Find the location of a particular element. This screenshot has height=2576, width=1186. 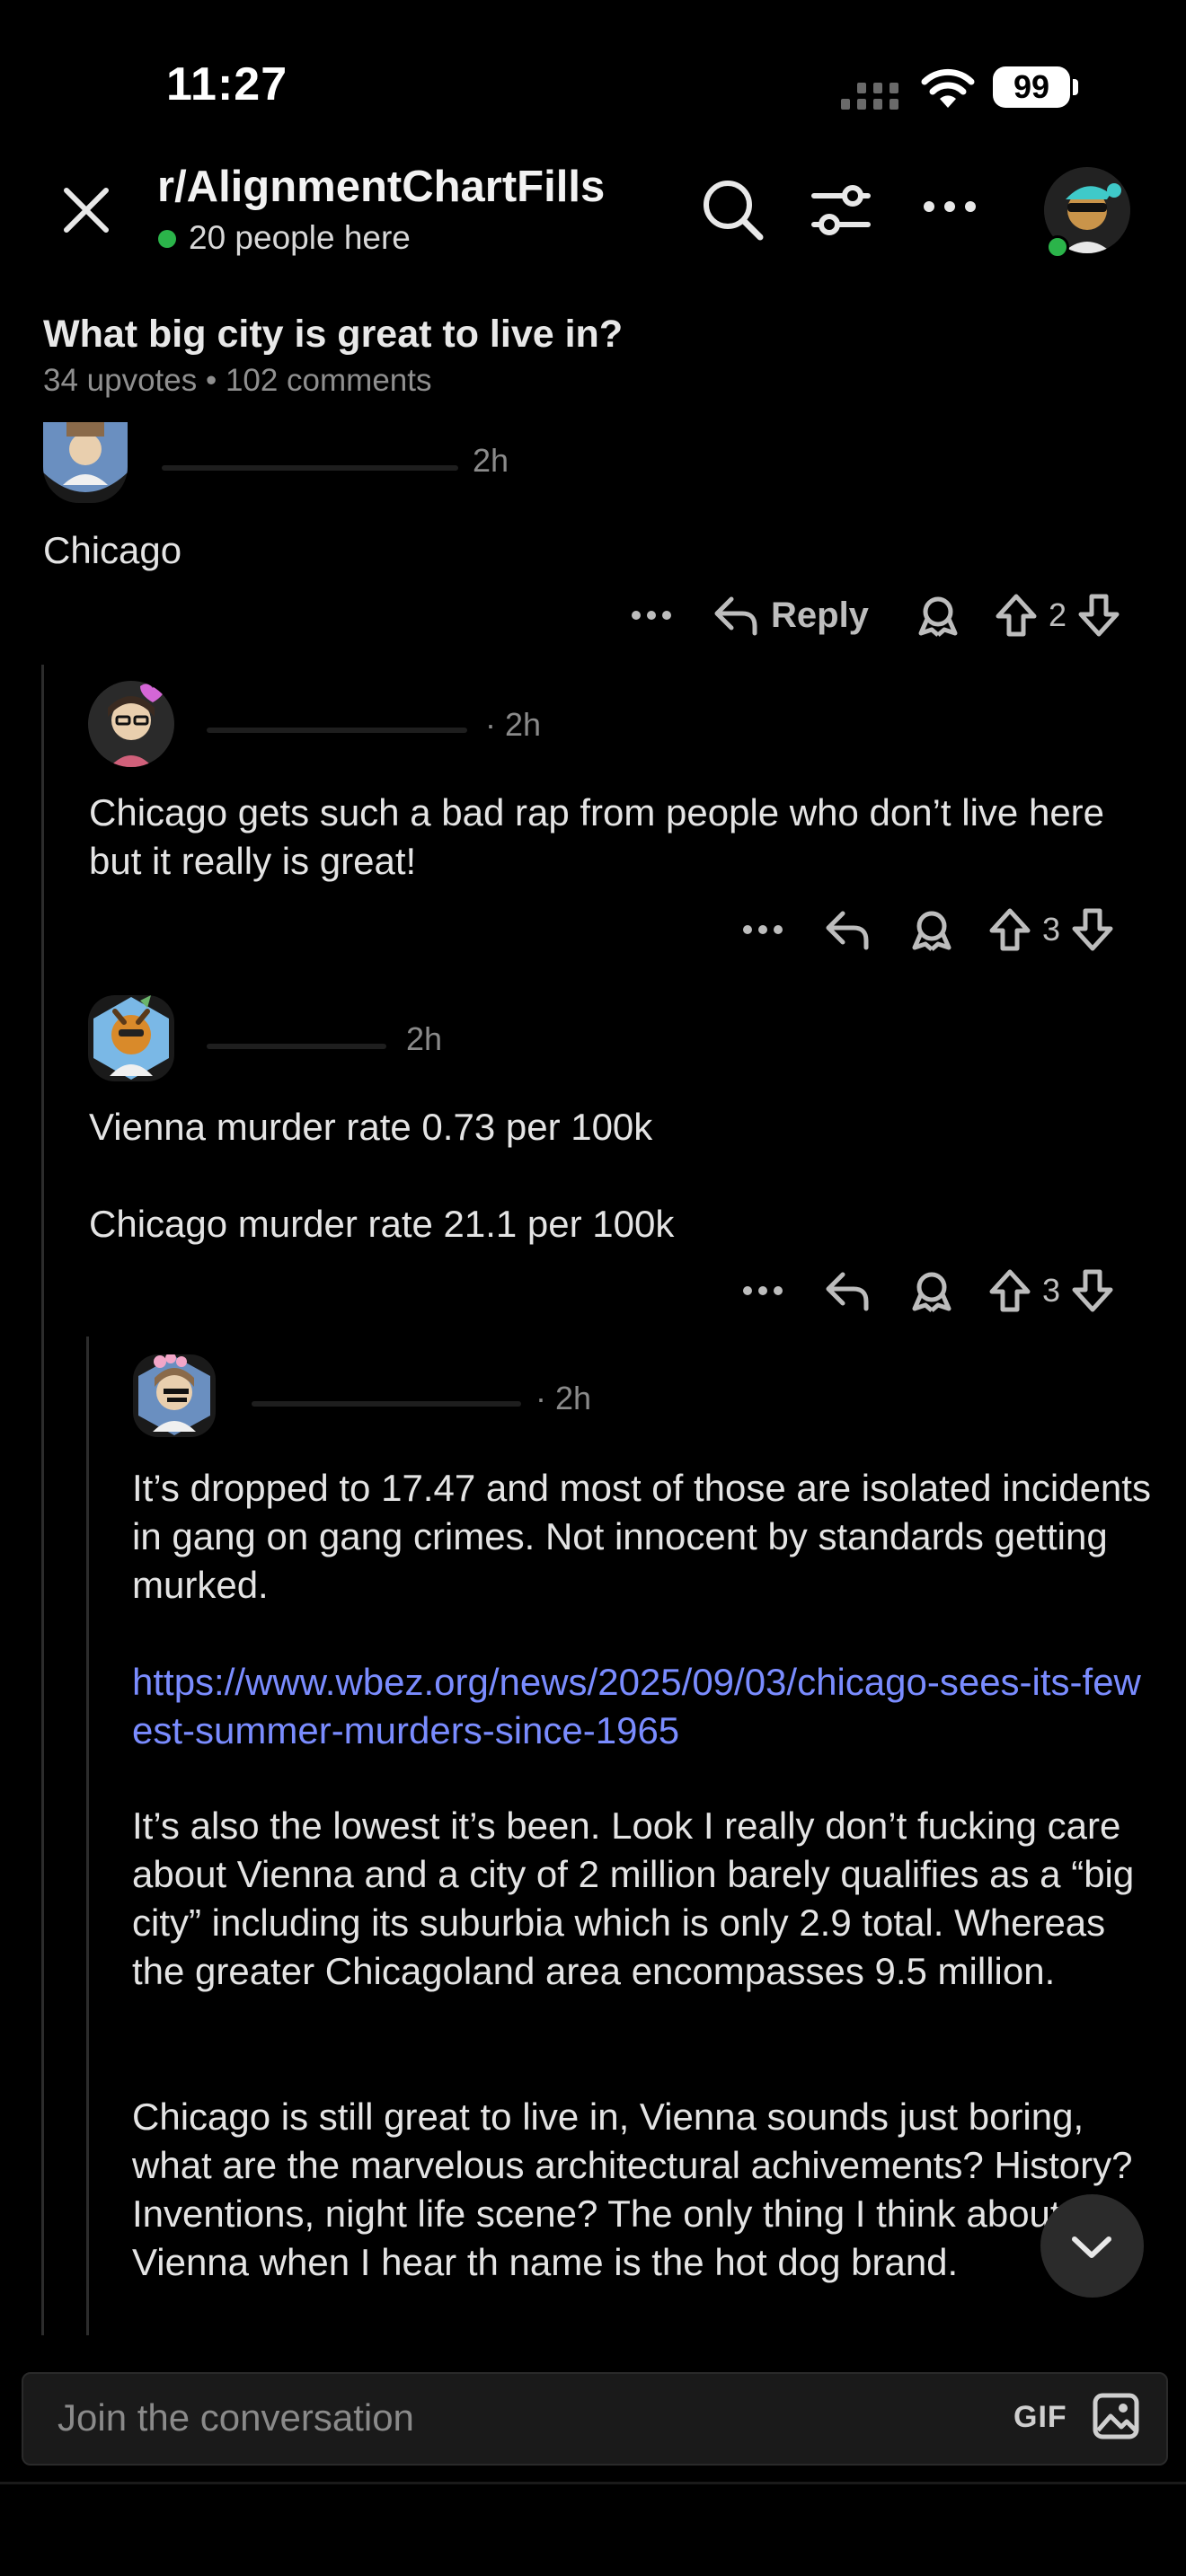

online-status-dot is located at coordinates (1057, 247).